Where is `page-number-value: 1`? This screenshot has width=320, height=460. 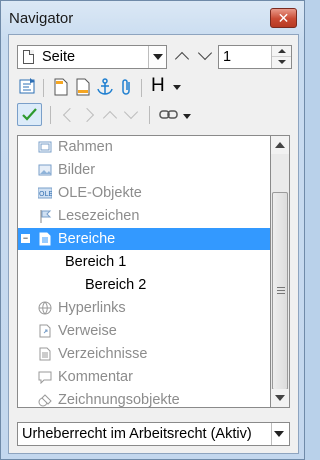 page-number-value: 1 is located at coordinates (227, 57).